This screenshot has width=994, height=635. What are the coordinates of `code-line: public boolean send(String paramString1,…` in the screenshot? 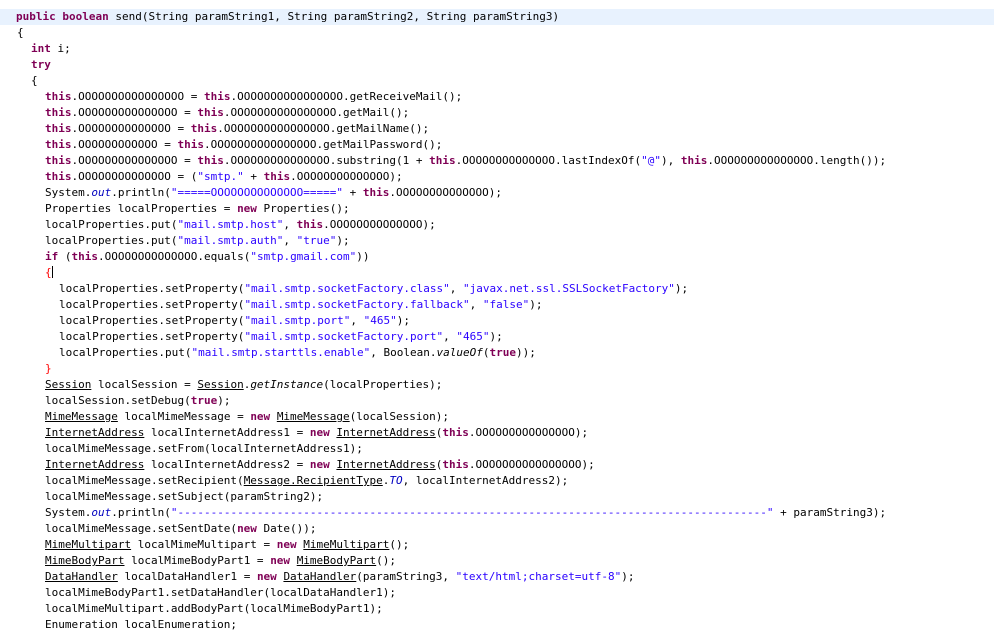 It's located at (497, 17).